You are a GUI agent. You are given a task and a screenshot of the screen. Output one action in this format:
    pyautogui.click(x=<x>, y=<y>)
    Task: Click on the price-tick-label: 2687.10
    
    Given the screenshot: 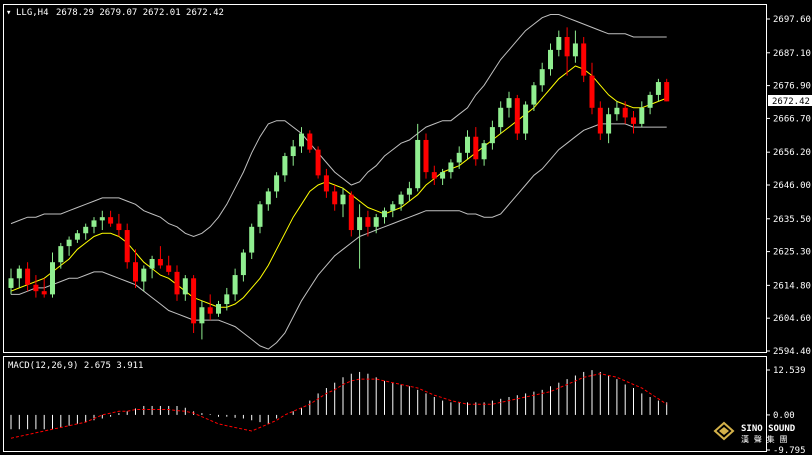 What is the action you would take?
    pyautogui.click(x=792, y=54)
    